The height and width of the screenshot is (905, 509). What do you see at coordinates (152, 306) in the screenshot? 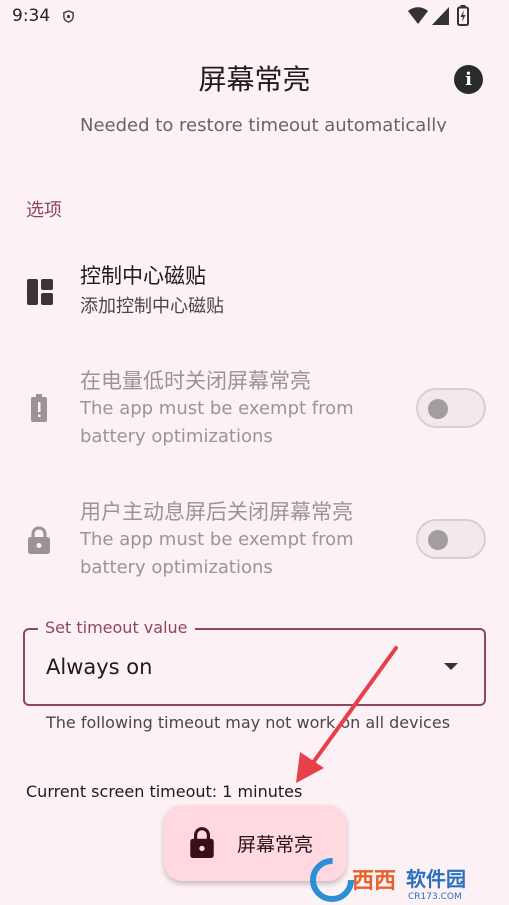
I see `tile-subtitle: 添加控制中心磁贴` at bounding box center [152, 306].